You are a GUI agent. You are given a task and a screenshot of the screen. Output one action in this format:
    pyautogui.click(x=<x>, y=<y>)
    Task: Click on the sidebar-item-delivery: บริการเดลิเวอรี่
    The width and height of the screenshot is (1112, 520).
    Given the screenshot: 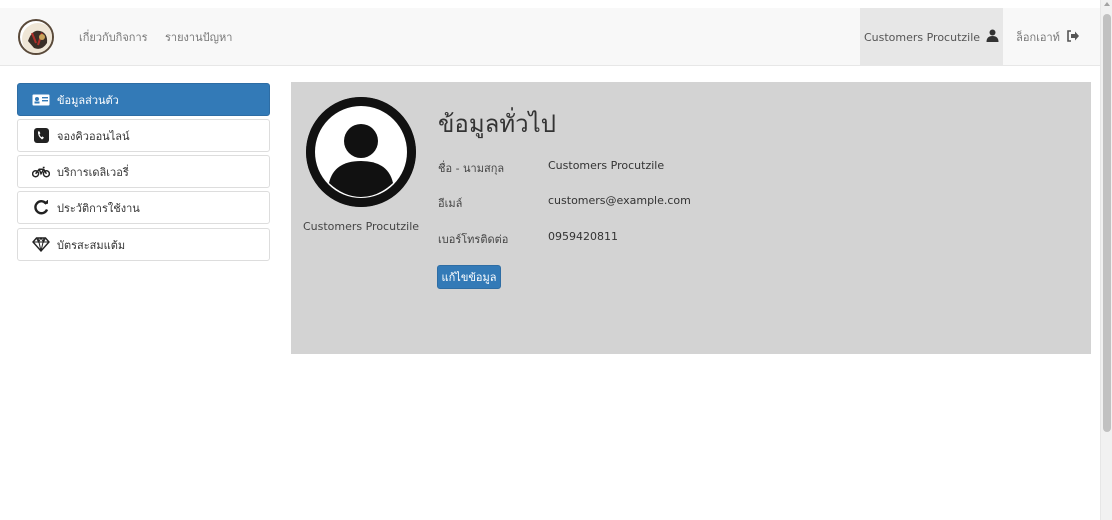 What is the action you would take?
    pyautogui.click(x=143, y=171)
    